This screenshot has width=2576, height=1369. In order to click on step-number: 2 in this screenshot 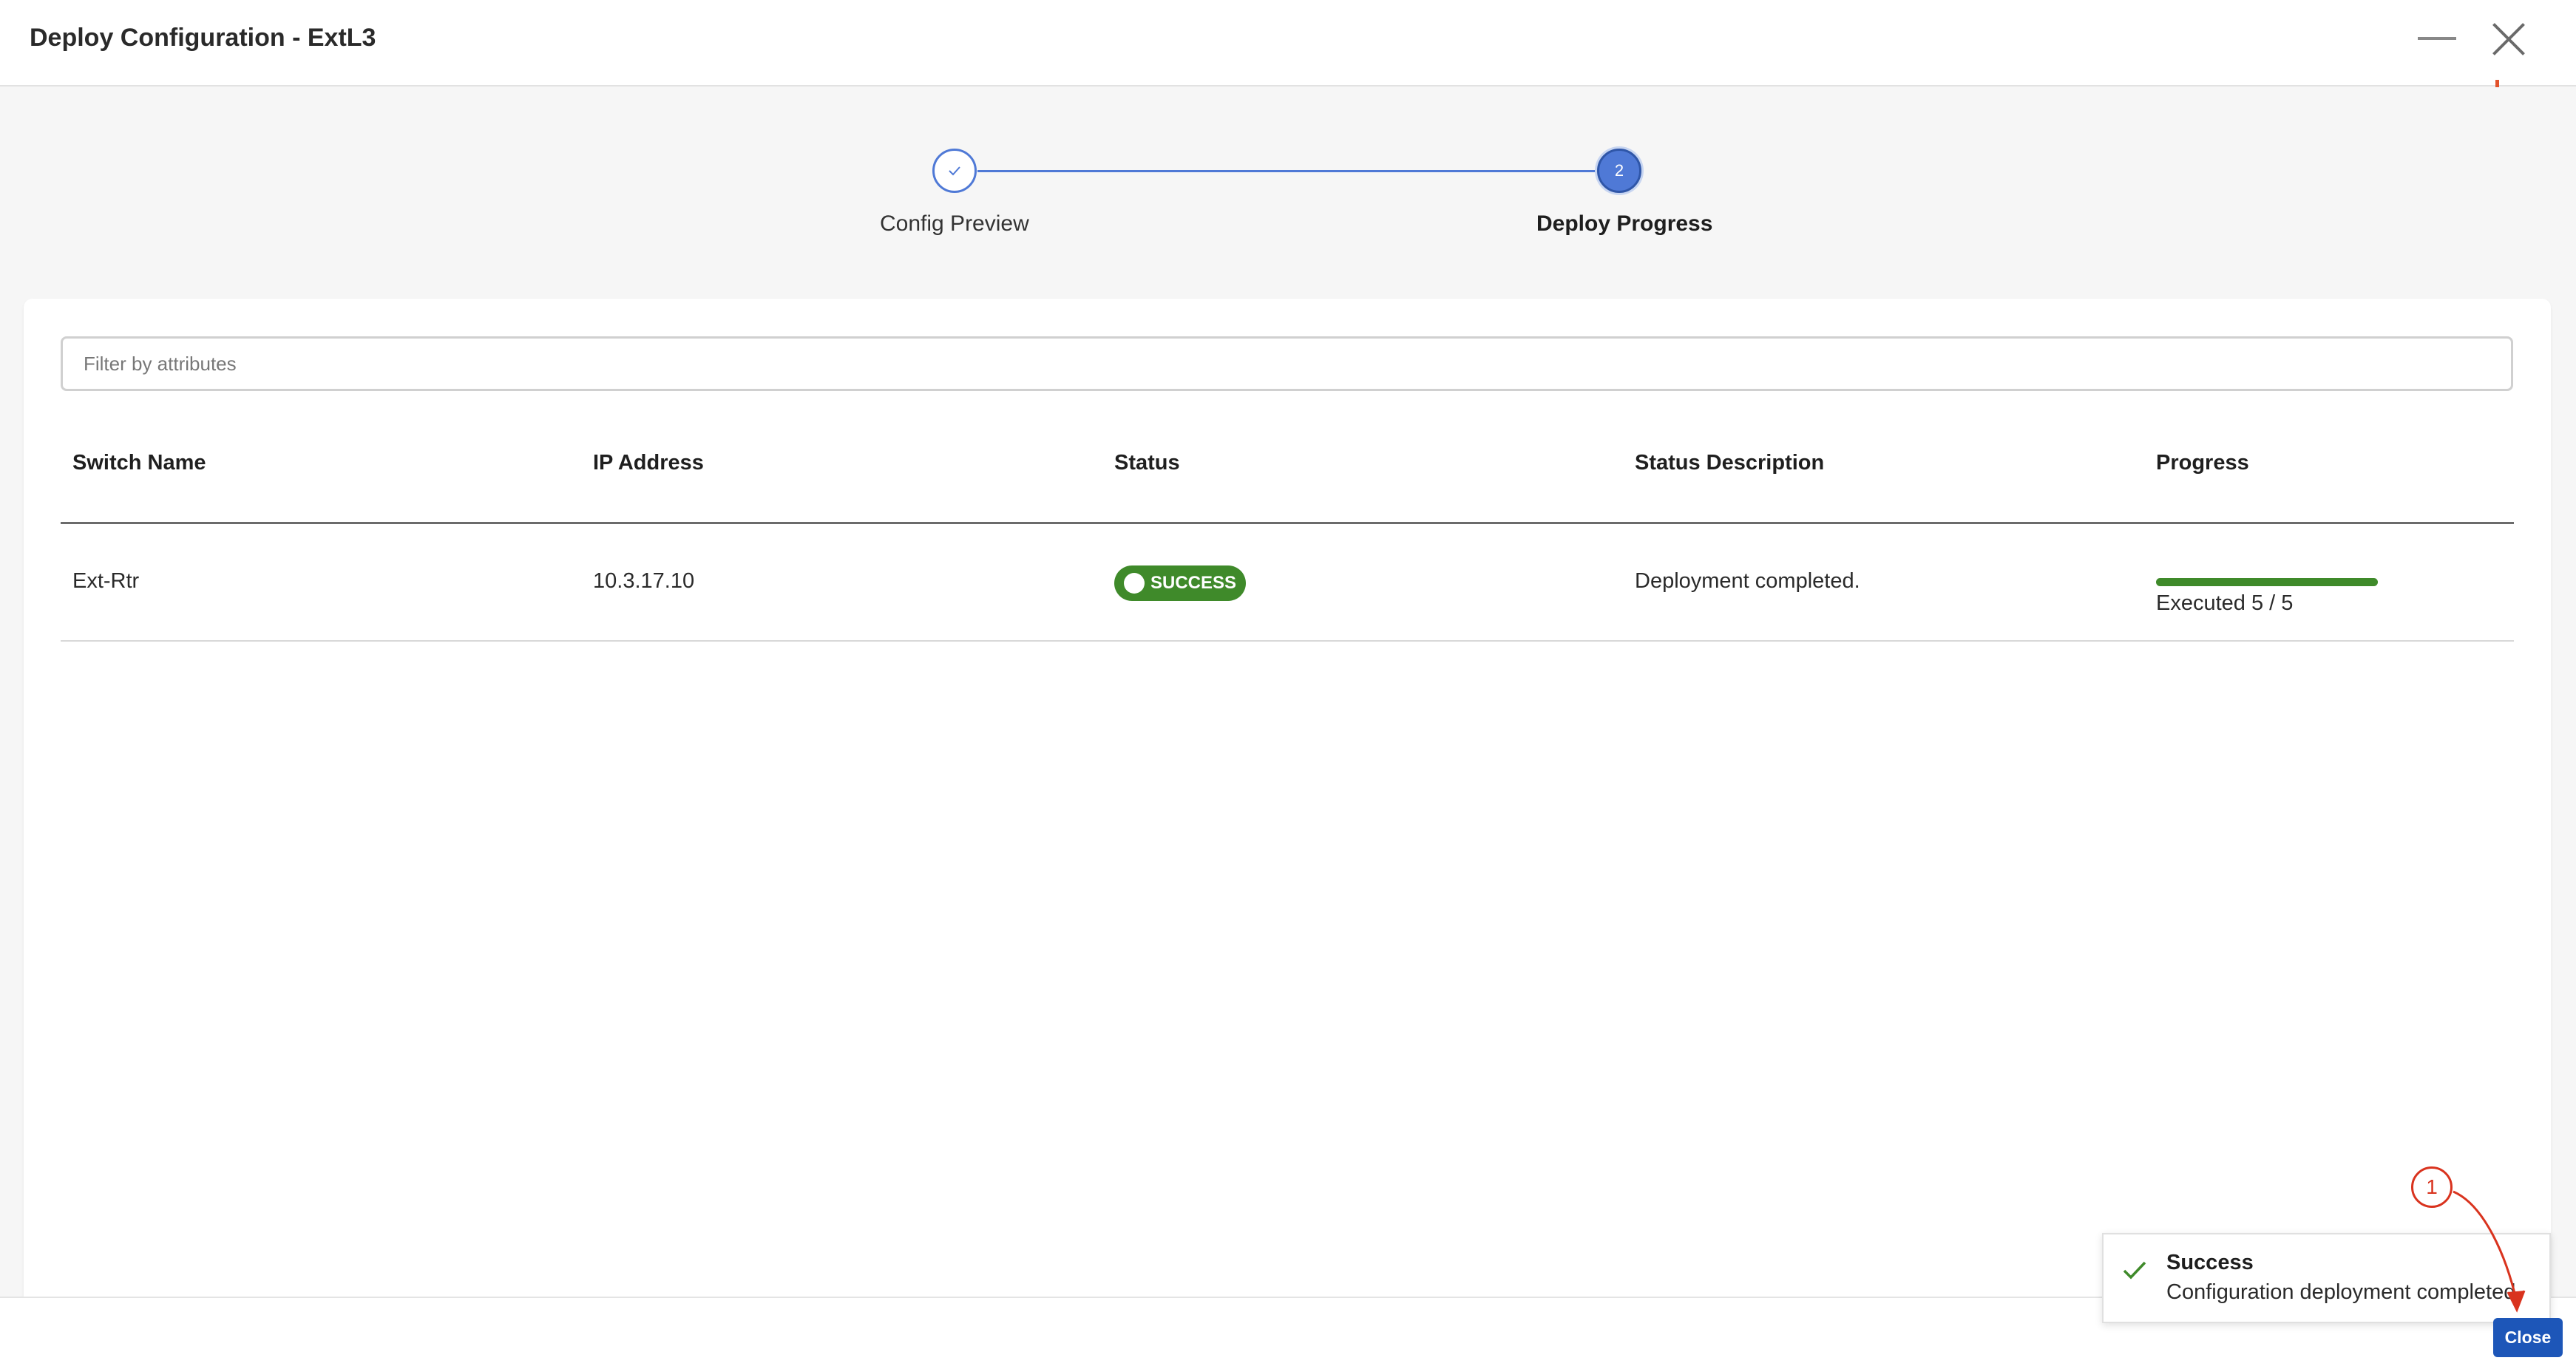, I will do `click(1619, 170)`.